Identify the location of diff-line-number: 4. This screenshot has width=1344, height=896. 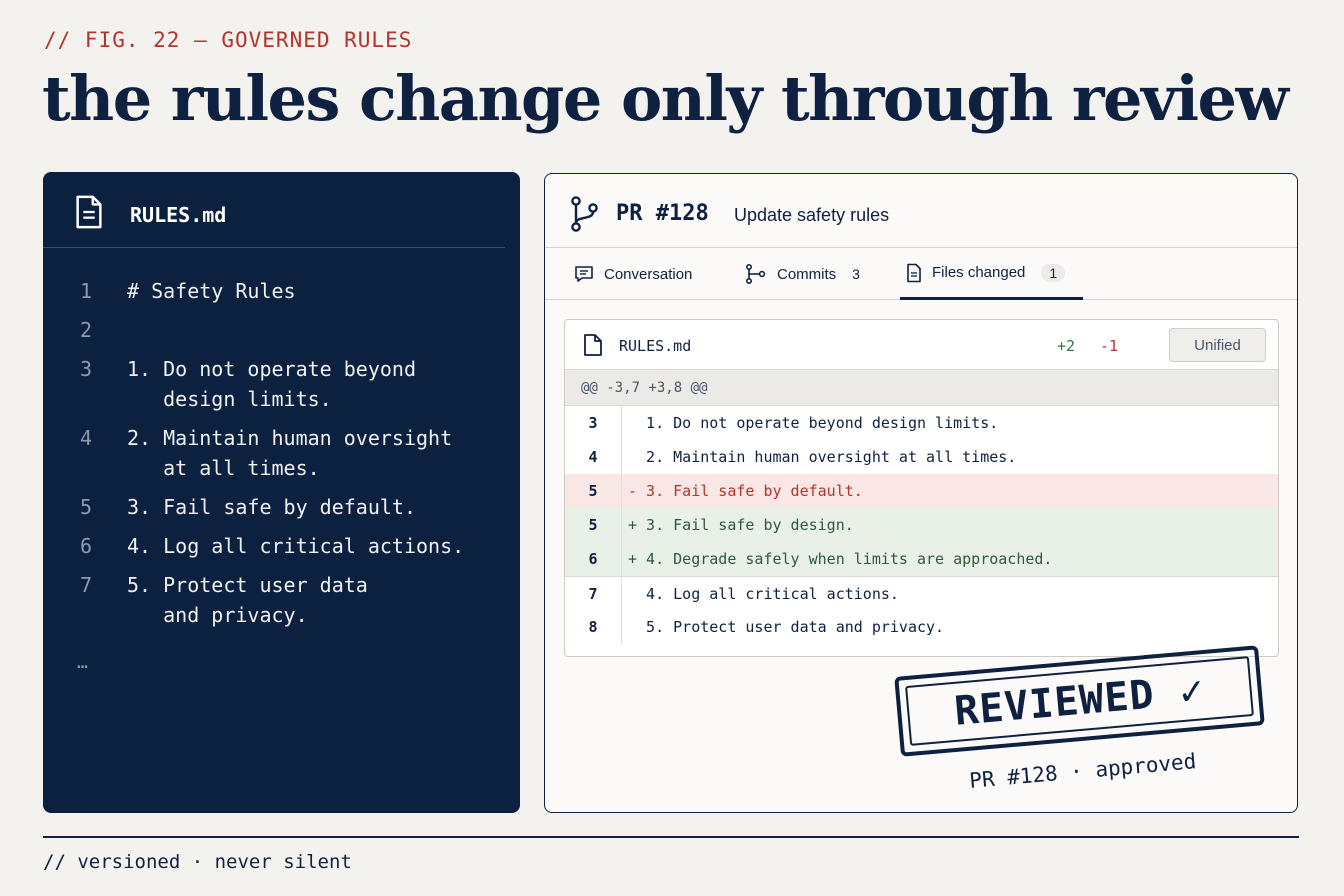
(593, 457).